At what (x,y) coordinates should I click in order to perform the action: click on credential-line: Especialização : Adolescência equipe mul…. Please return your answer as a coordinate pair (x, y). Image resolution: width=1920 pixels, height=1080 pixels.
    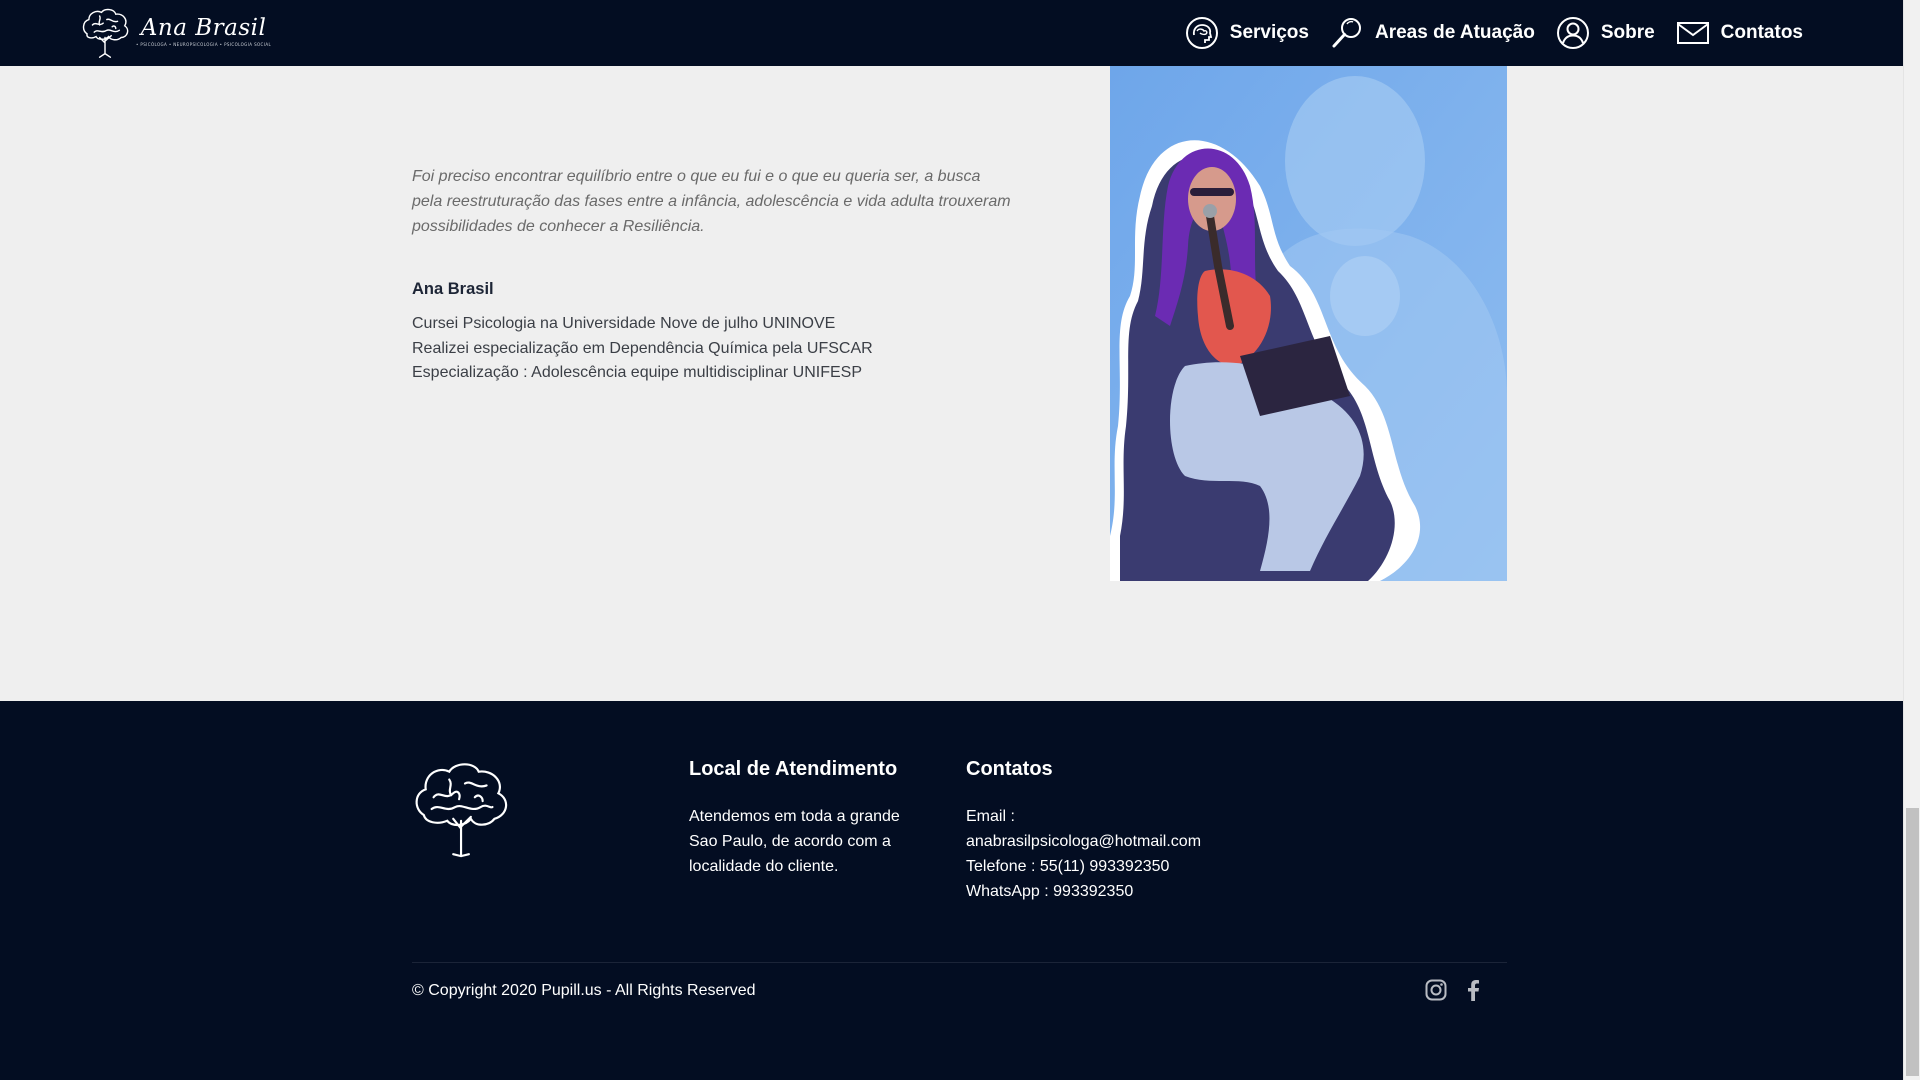
    Looking at the image, I should click on (637, 372).